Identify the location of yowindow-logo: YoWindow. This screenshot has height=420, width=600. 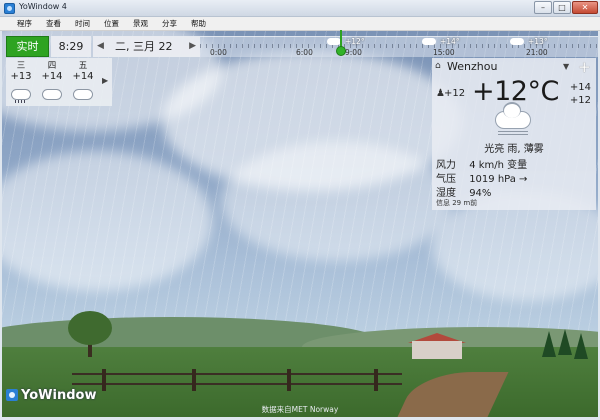
(51, 395).